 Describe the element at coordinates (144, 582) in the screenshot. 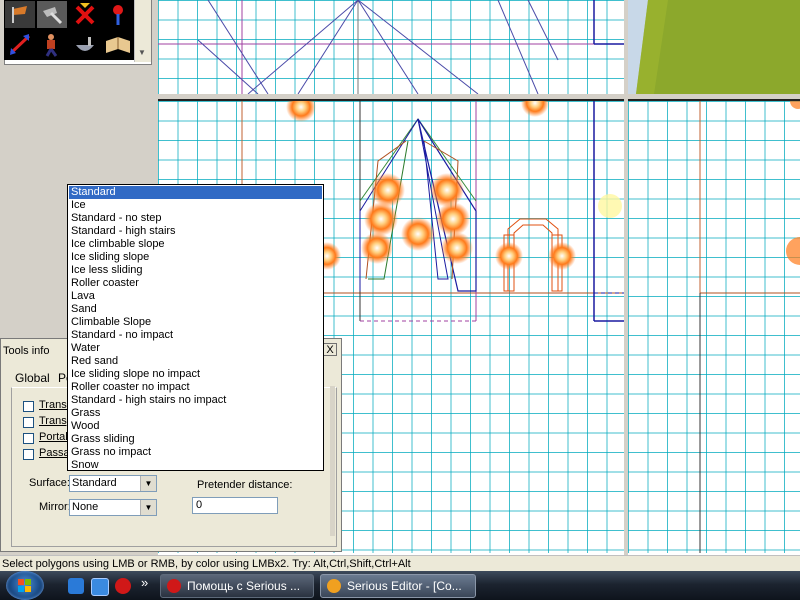

I see `taskbar-overflow-icon: »` at that location.